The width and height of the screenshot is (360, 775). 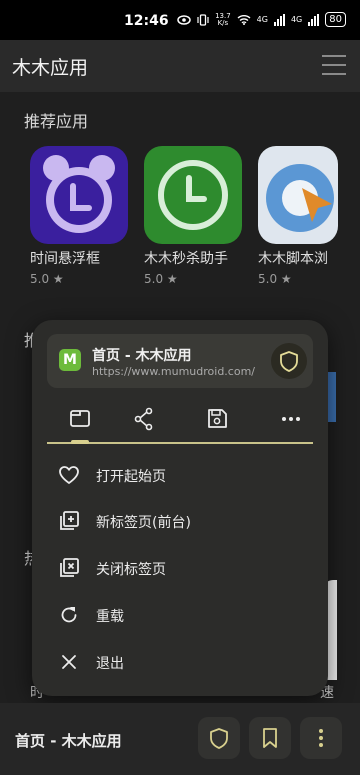 I want to click on share-icon, so click(x=143, y=419).